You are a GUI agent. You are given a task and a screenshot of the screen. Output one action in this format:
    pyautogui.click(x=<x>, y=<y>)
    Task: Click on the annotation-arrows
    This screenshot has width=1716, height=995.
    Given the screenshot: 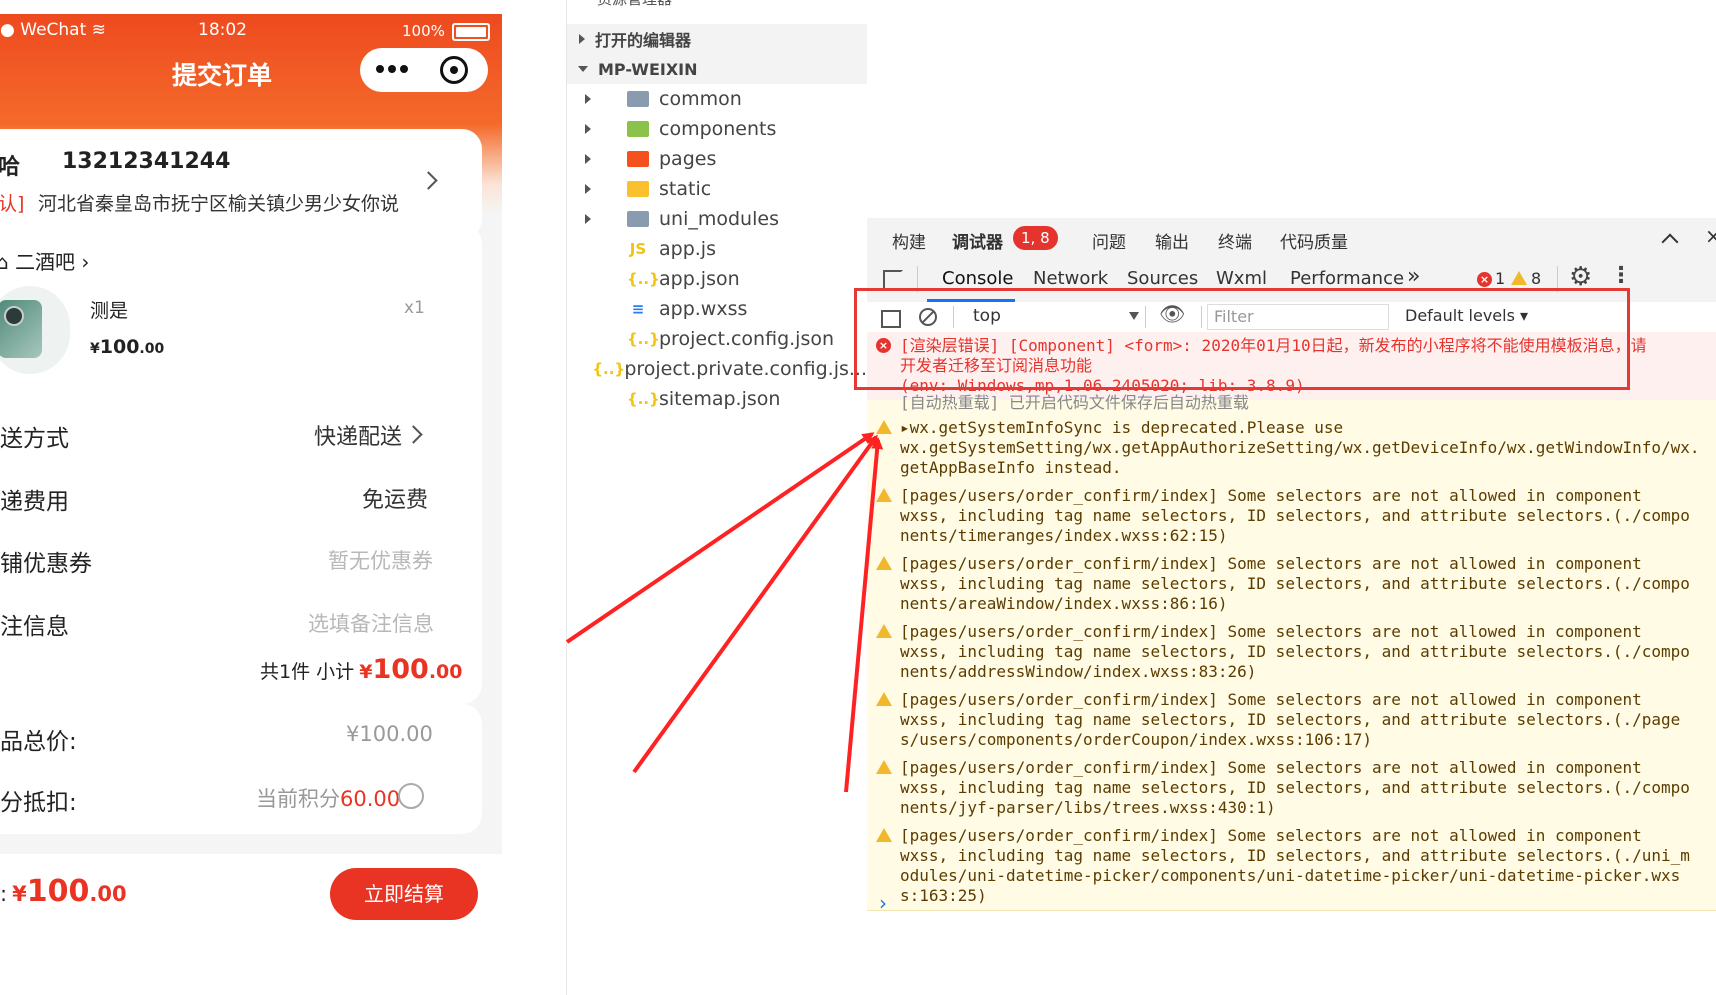 What is the action you would take?
    pyautogui.click(x=724, y=612)
    